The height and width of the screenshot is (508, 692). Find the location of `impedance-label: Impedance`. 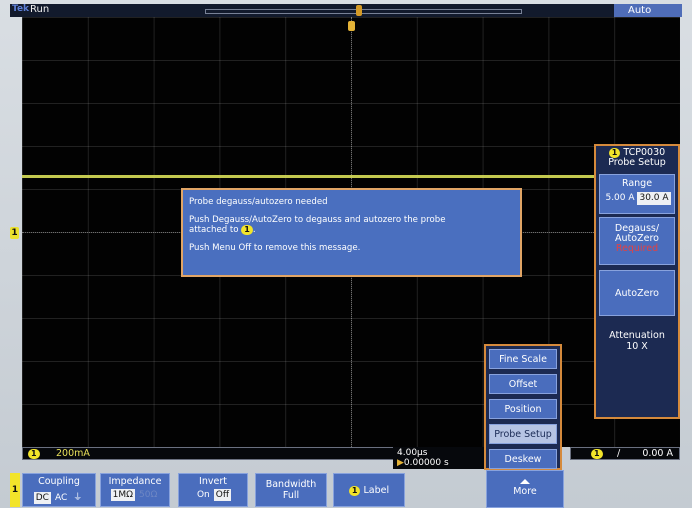

impedance-label: Impedance is located at coordinates (135, 481).